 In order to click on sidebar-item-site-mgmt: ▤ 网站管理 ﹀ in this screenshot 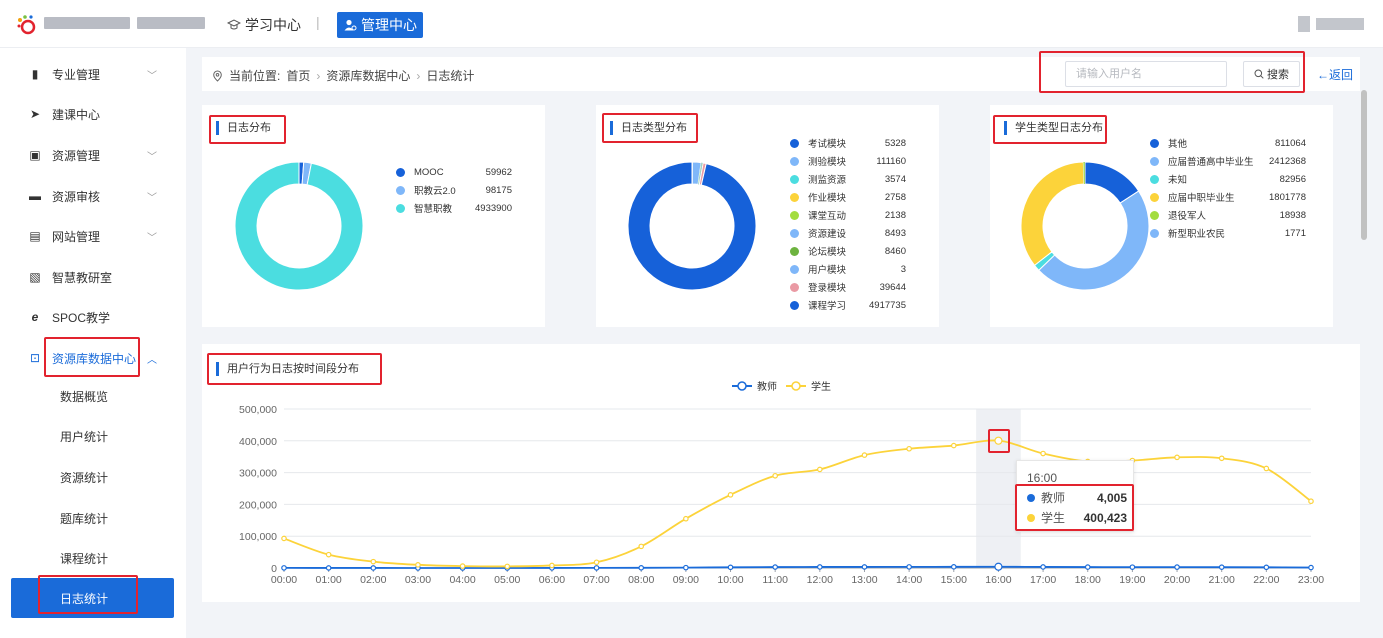, I will do `click(93, 236)`.